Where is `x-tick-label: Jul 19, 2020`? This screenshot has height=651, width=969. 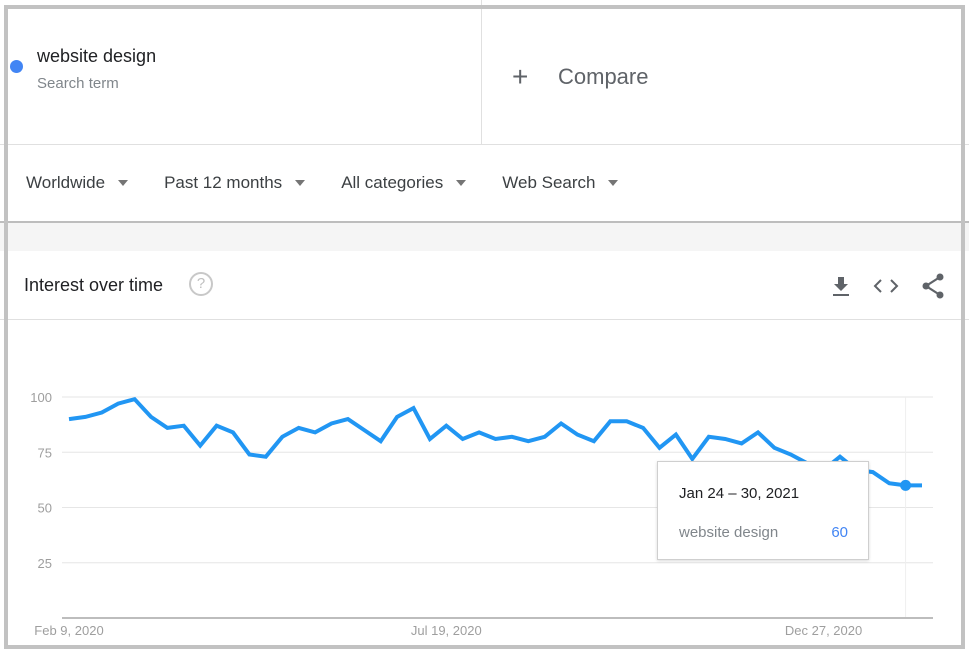 x-tick-label: Jul 19, 2020 is located at coordinates (446, 630).